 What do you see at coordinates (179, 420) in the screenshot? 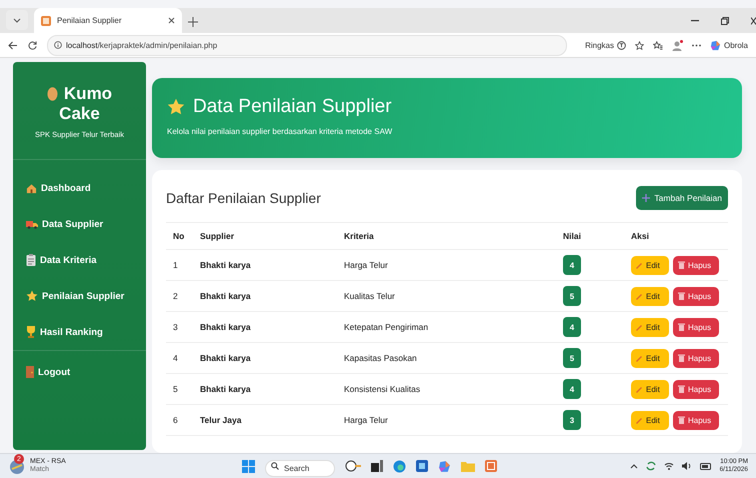
I see `table-cell: 6` at bounding box center [179, 420].